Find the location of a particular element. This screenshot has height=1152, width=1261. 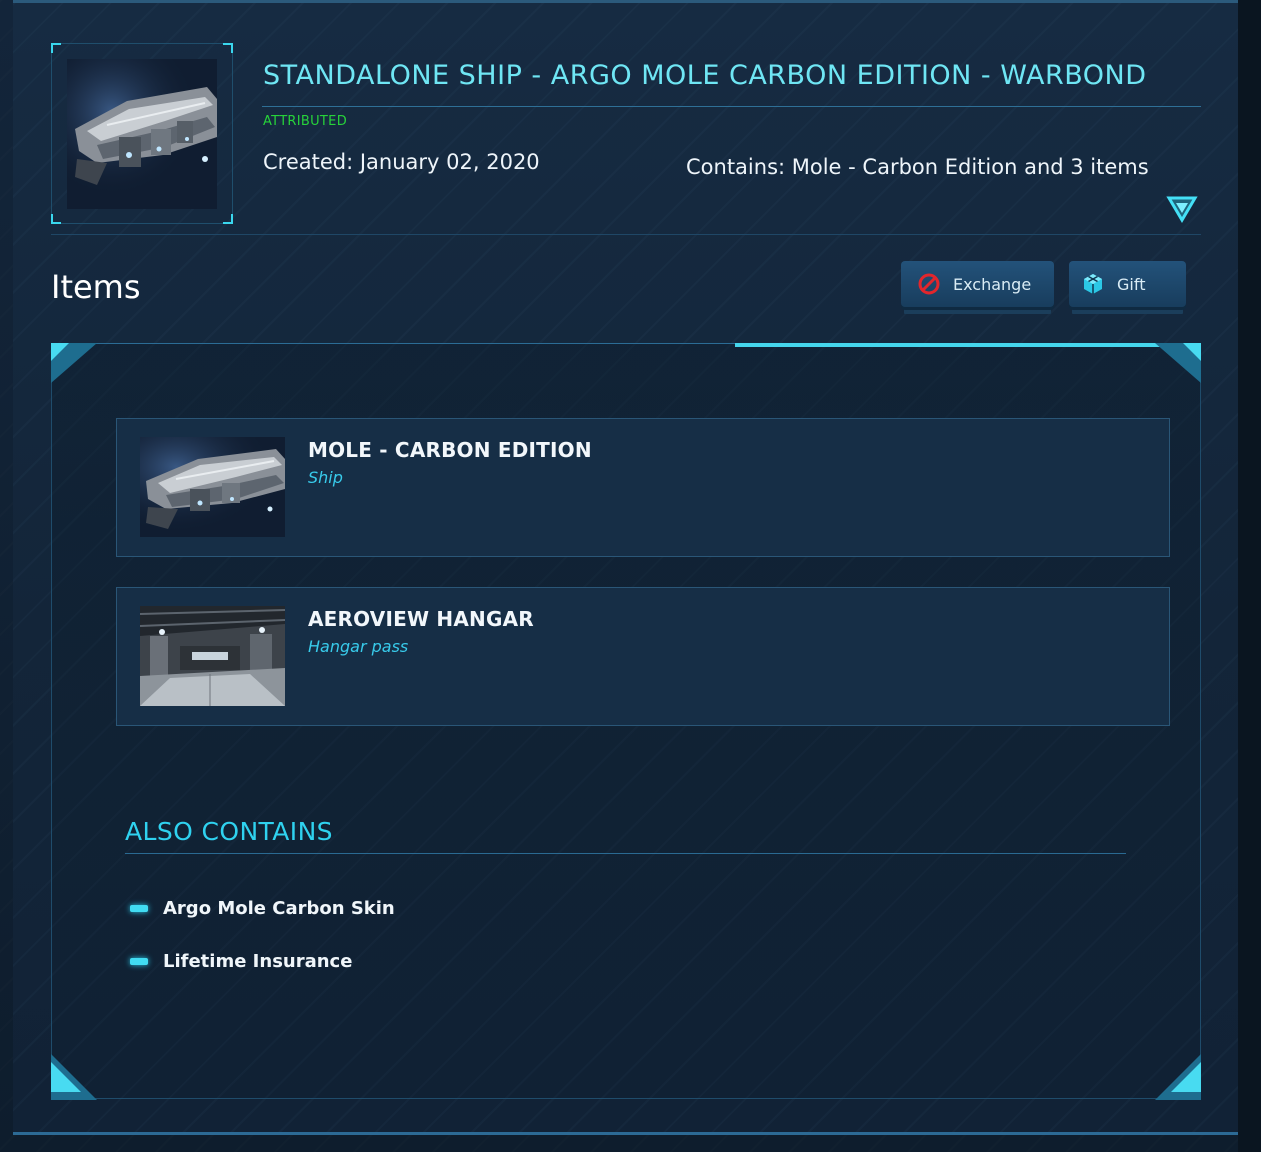

expand-toggle-button is located at coordinates (1182, 209).